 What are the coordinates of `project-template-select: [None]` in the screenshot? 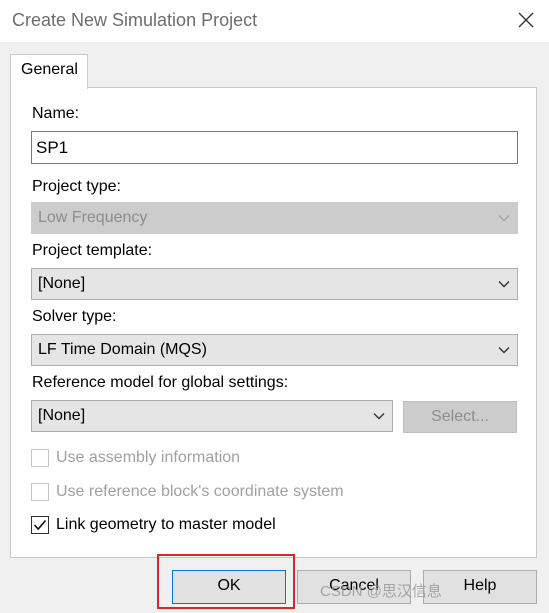 It's located at (274, 284).